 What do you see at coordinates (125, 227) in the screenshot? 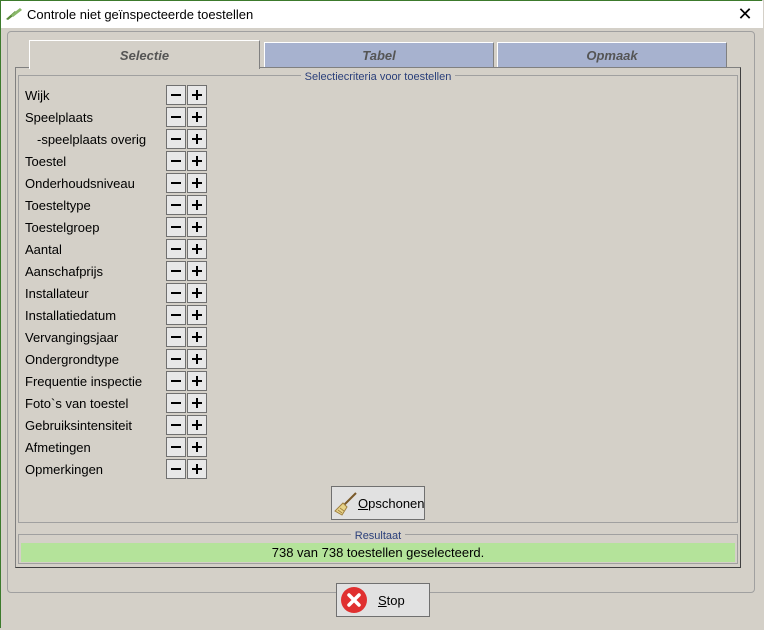
I see `criteria-row: Toestelgroep` at bounding box center [125, 227].